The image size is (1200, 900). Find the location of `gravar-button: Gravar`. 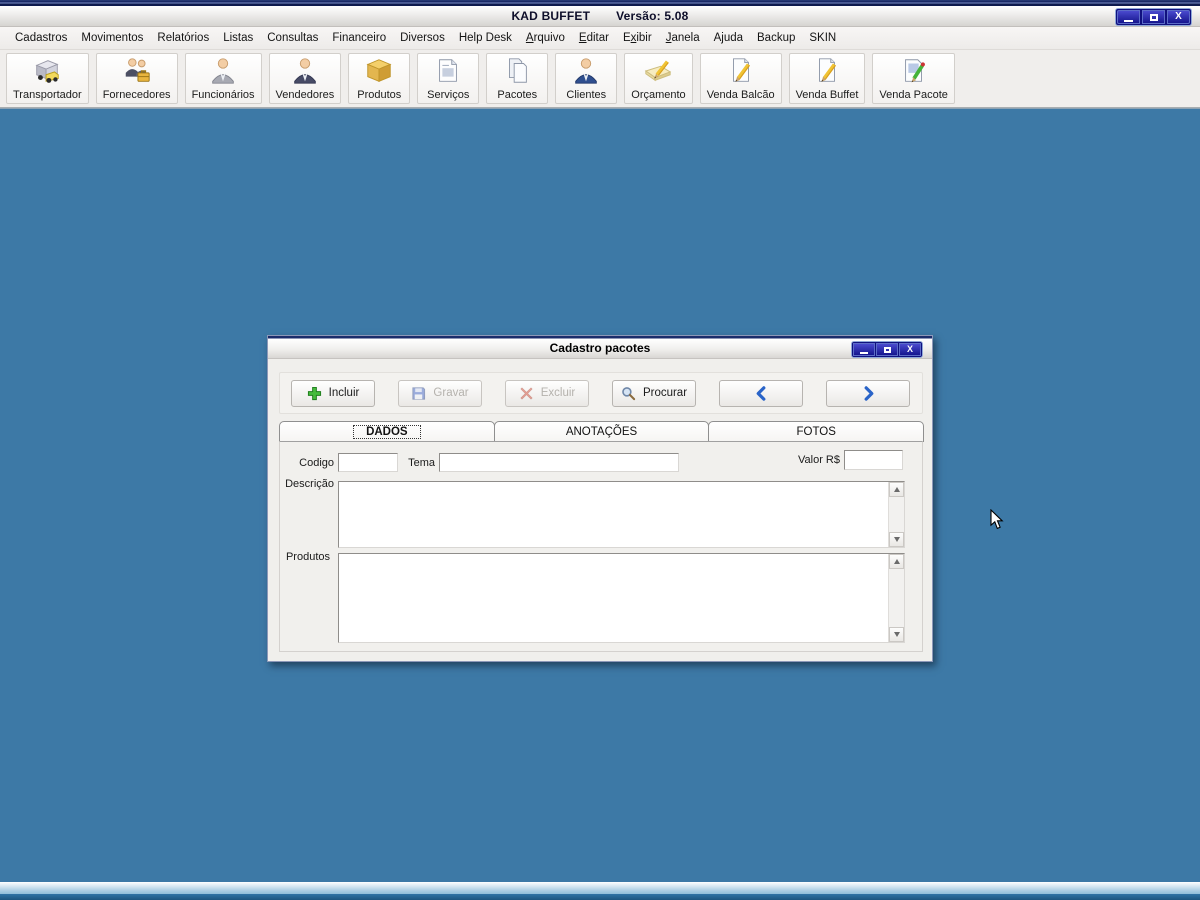

gravar-button: Gravar is located at coordinates (440, 393).